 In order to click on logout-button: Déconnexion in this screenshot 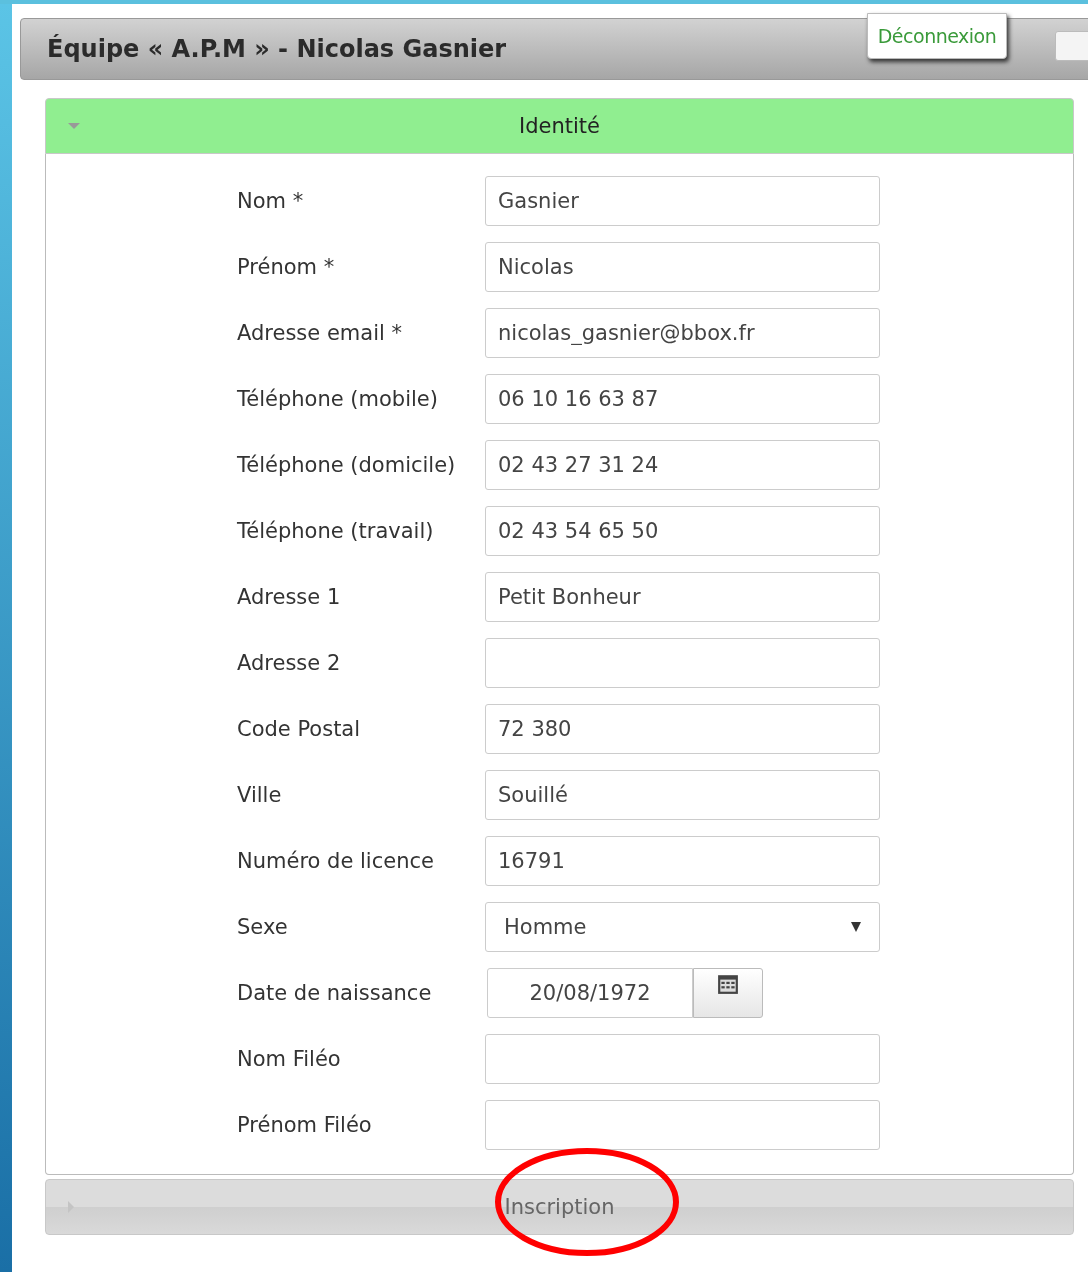, I will do `click(937, 36)`.